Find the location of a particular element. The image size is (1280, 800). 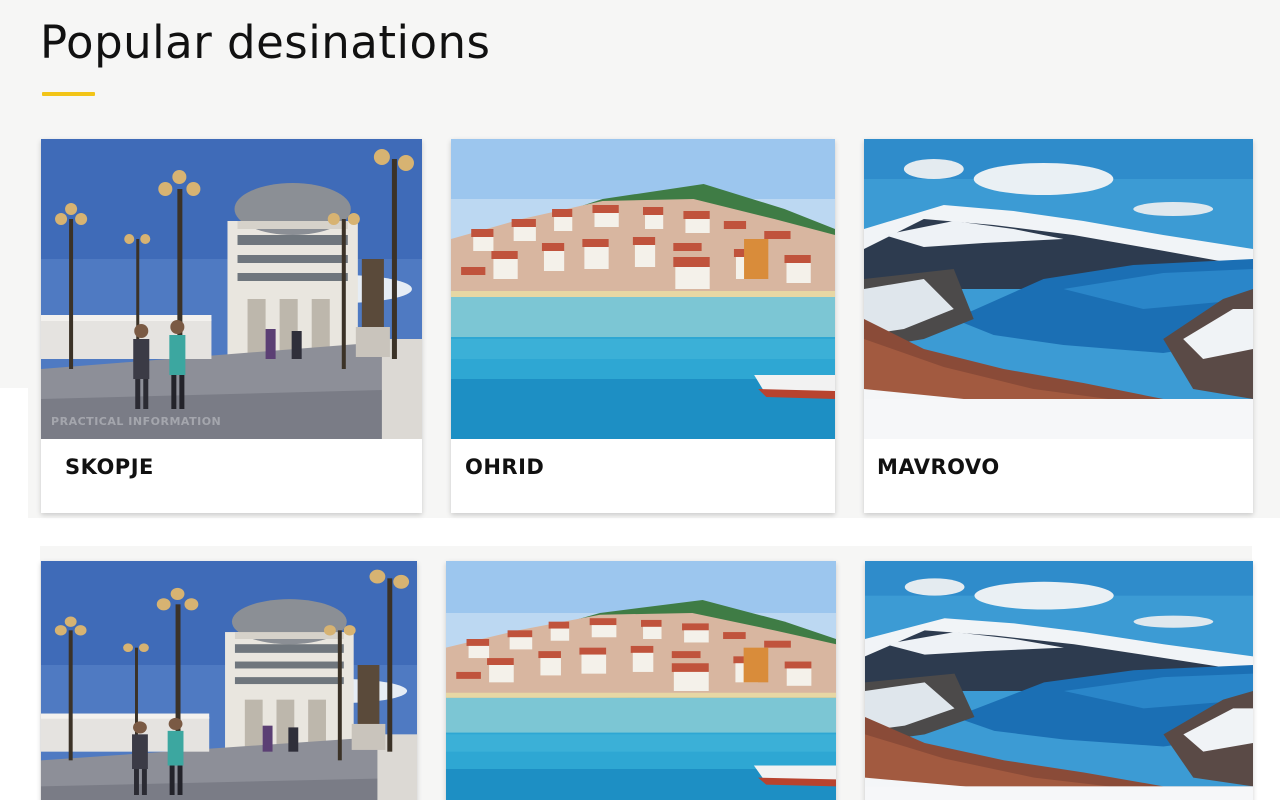

destination-card-skopje: SKOPJE is located at coordinates (231, 326).